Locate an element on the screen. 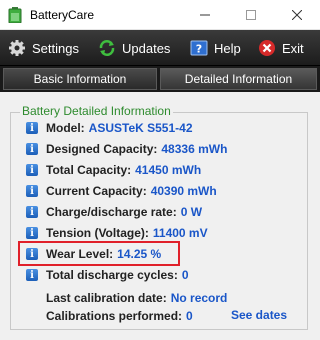 The height and width of the screenshot is (340, 320). exit-button: Exit is located at coordinates (281, 48).